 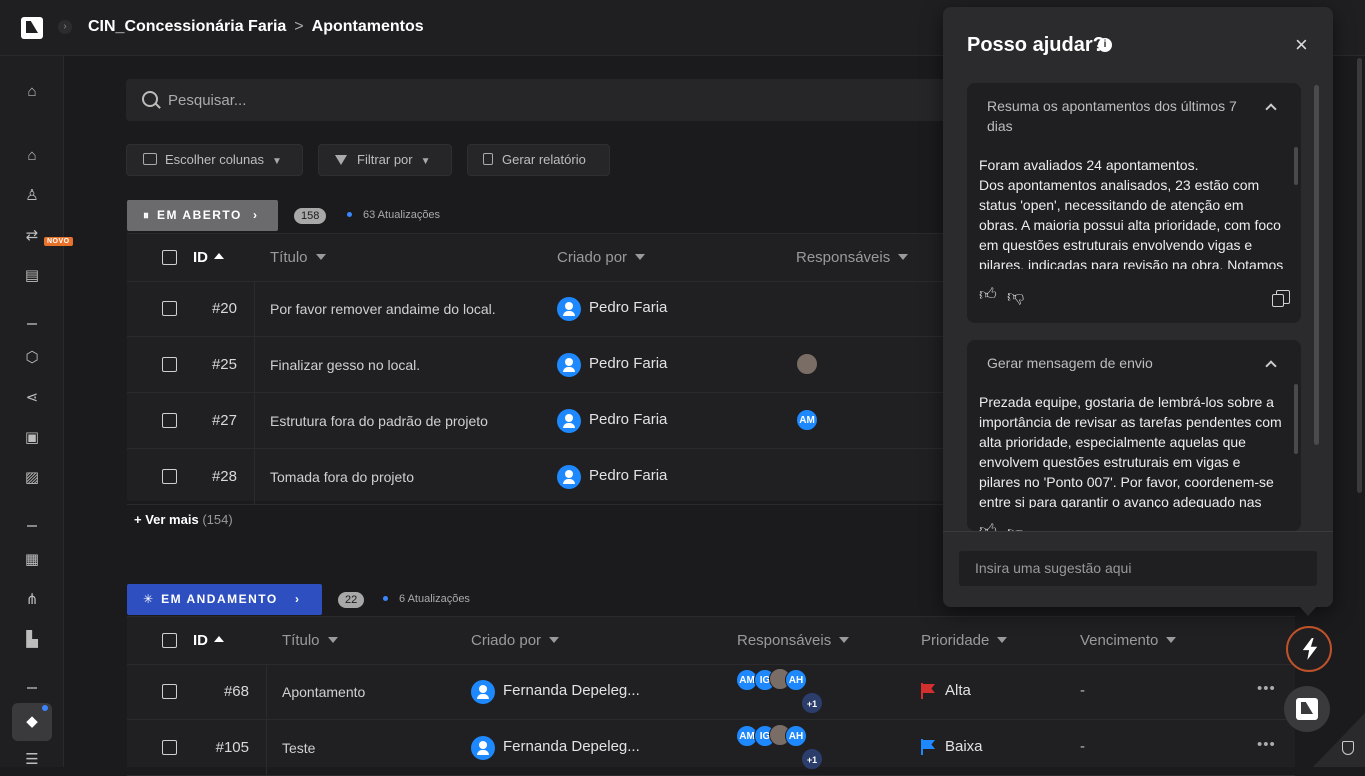 I want to click on worker-icon: ♙, so click(x=32, y=196).